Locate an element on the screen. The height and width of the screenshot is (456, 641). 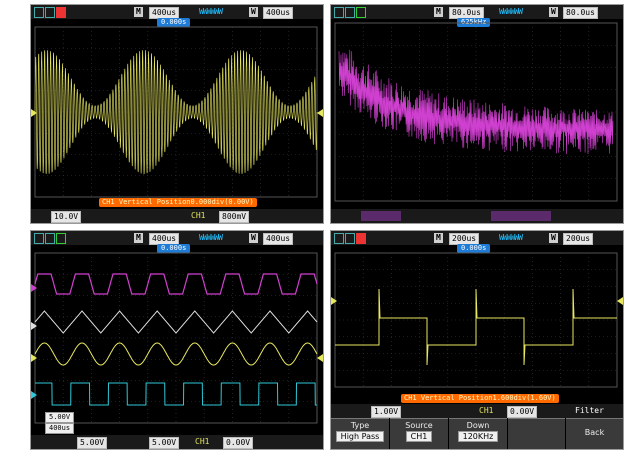
ch1-scale: 5.00V is located at coordinates (92, 443).